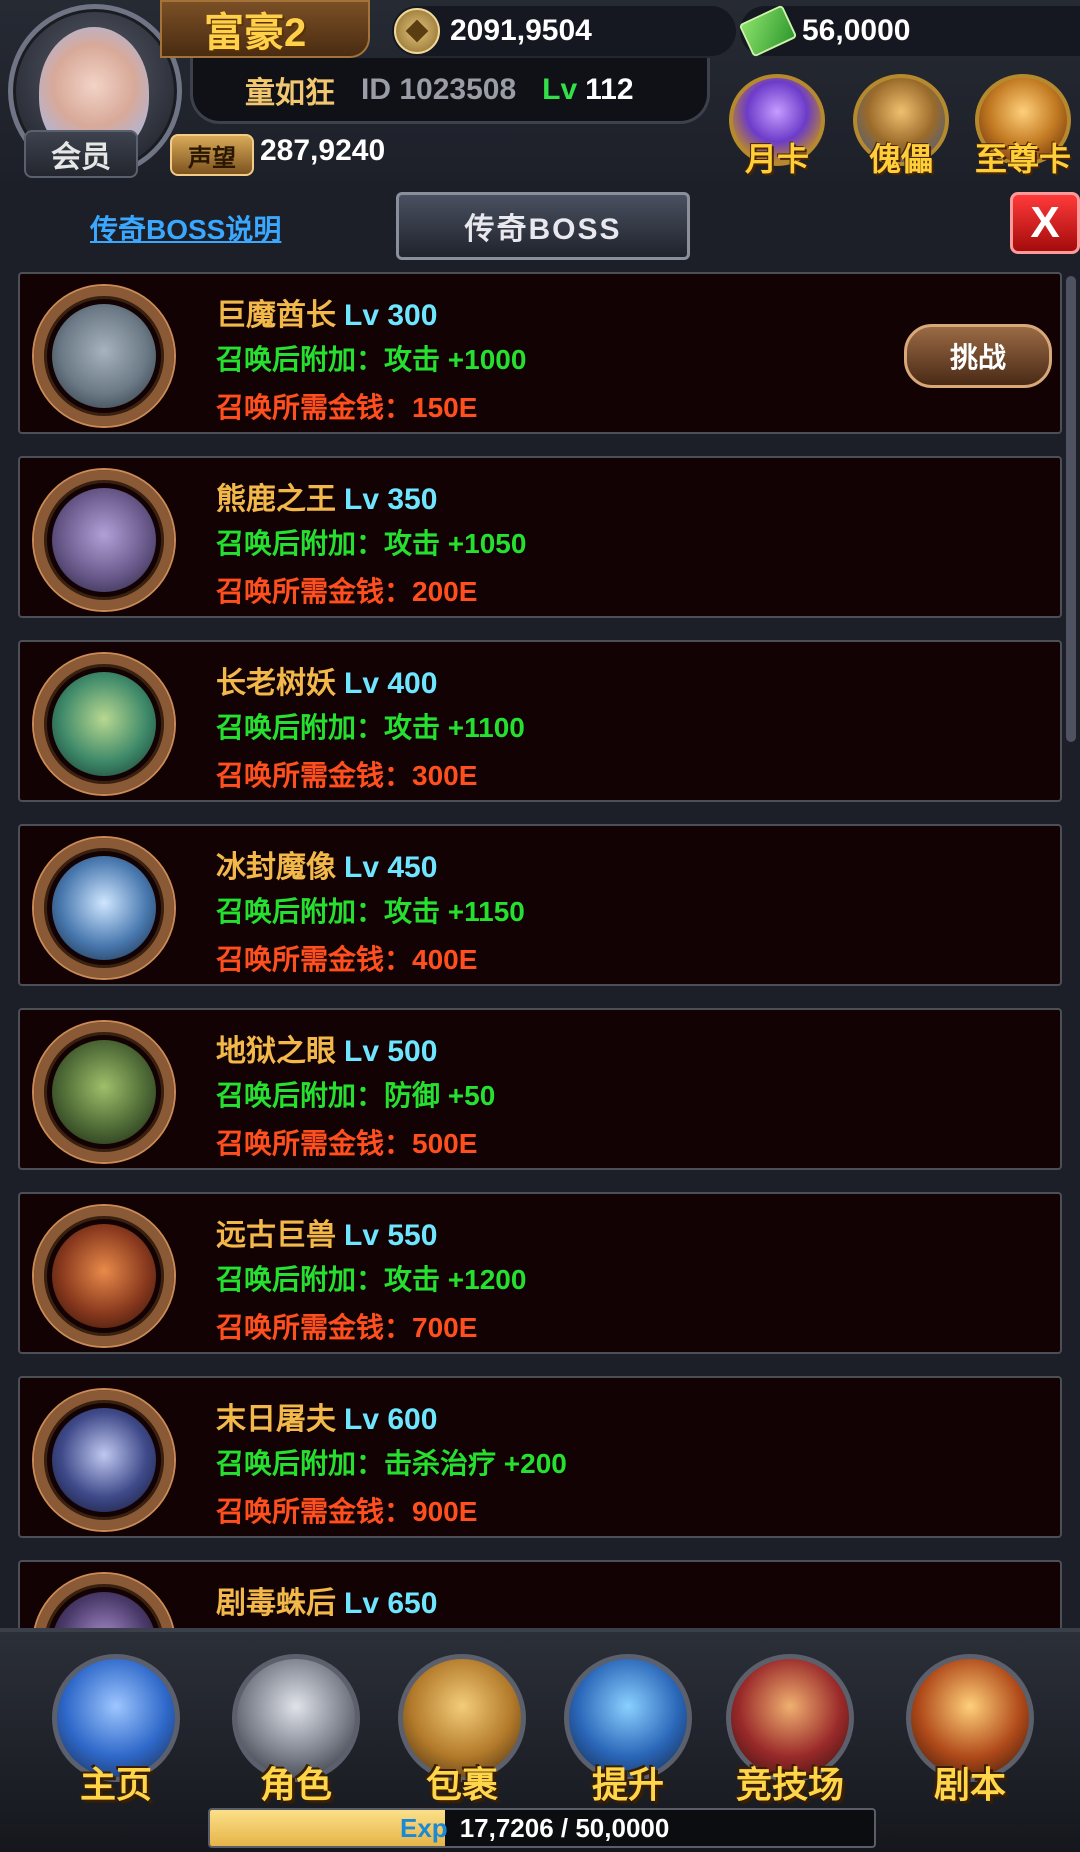  I want to click on boss-bonus: 召唤后附加：攻击 +1200, so click(371, 1279).